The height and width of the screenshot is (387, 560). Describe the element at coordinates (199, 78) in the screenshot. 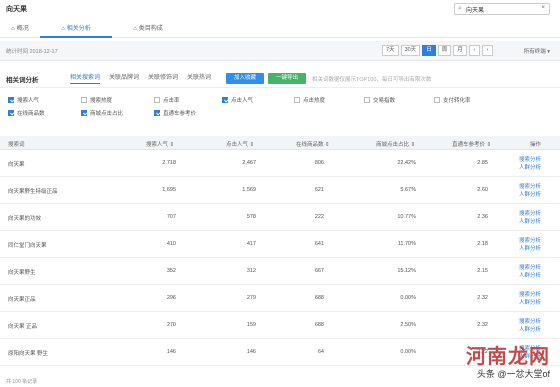

I see `subtab-hot-words: 关联热词` at that location.